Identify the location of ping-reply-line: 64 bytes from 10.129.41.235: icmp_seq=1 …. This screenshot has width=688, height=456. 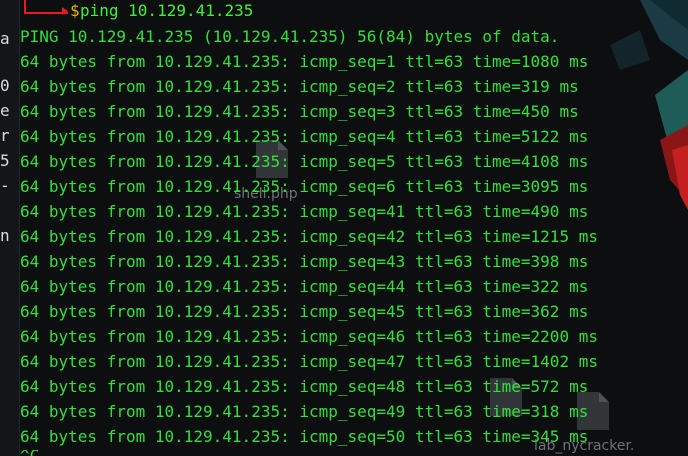
(304, 61).